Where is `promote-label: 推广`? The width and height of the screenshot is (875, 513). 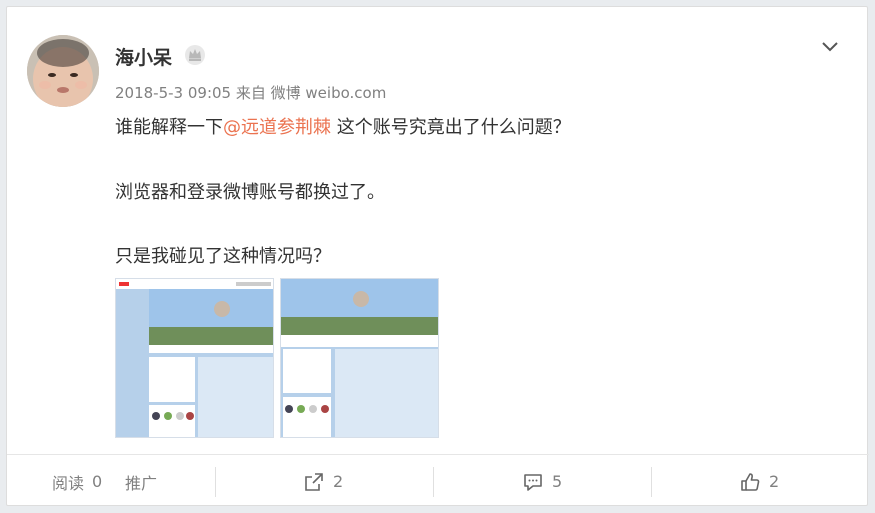 promote-label: 推广 is located at coordinates (141, 483).